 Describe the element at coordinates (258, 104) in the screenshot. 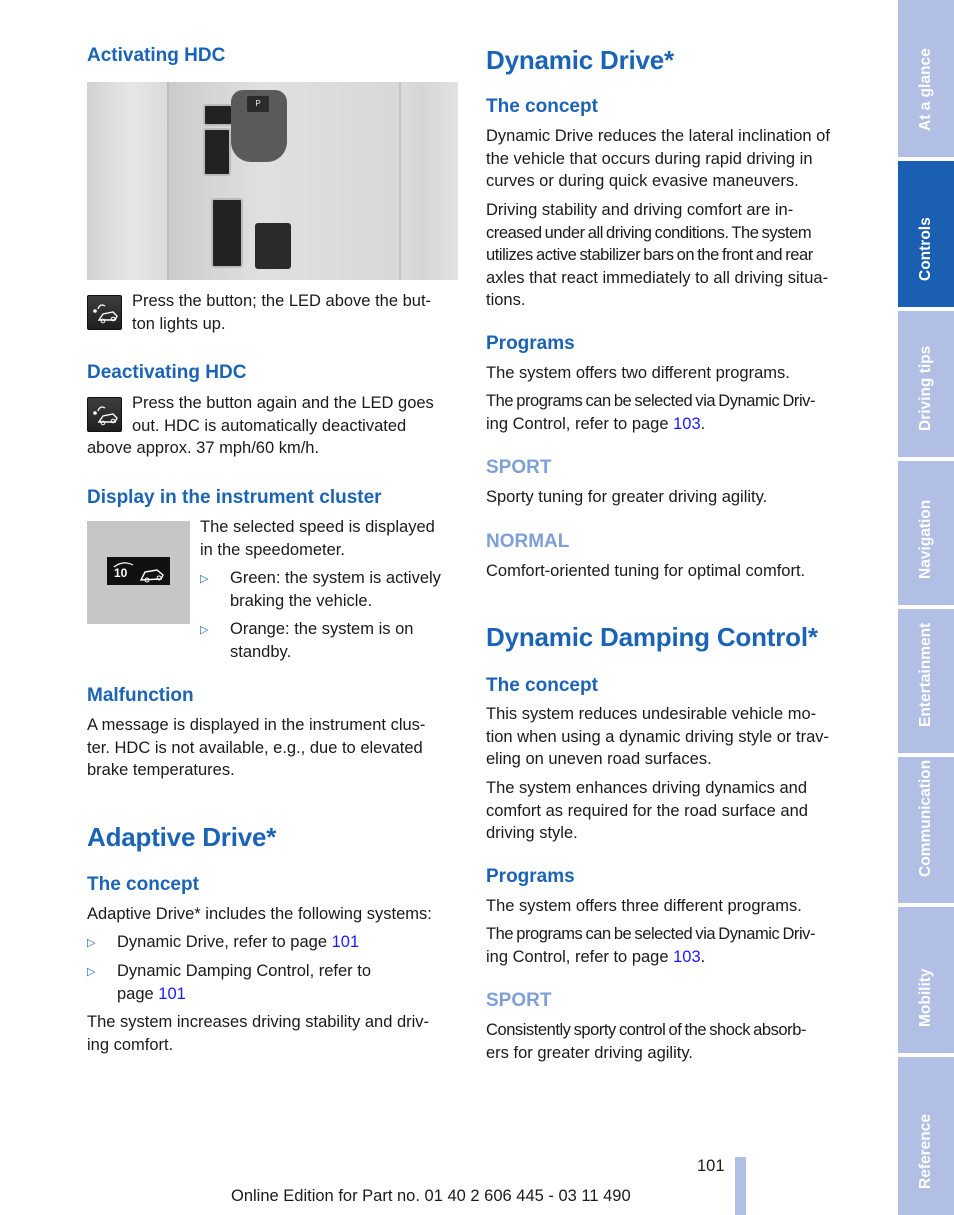

I see `park-label: P` at that location.